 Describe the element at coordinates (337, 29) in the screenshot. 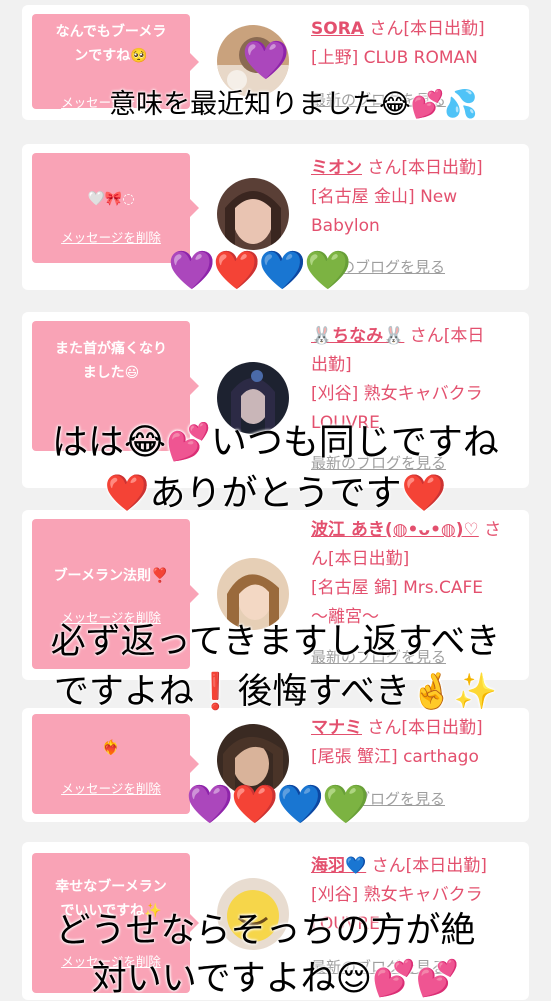

I see `cast-name-link: SORA` at that location.